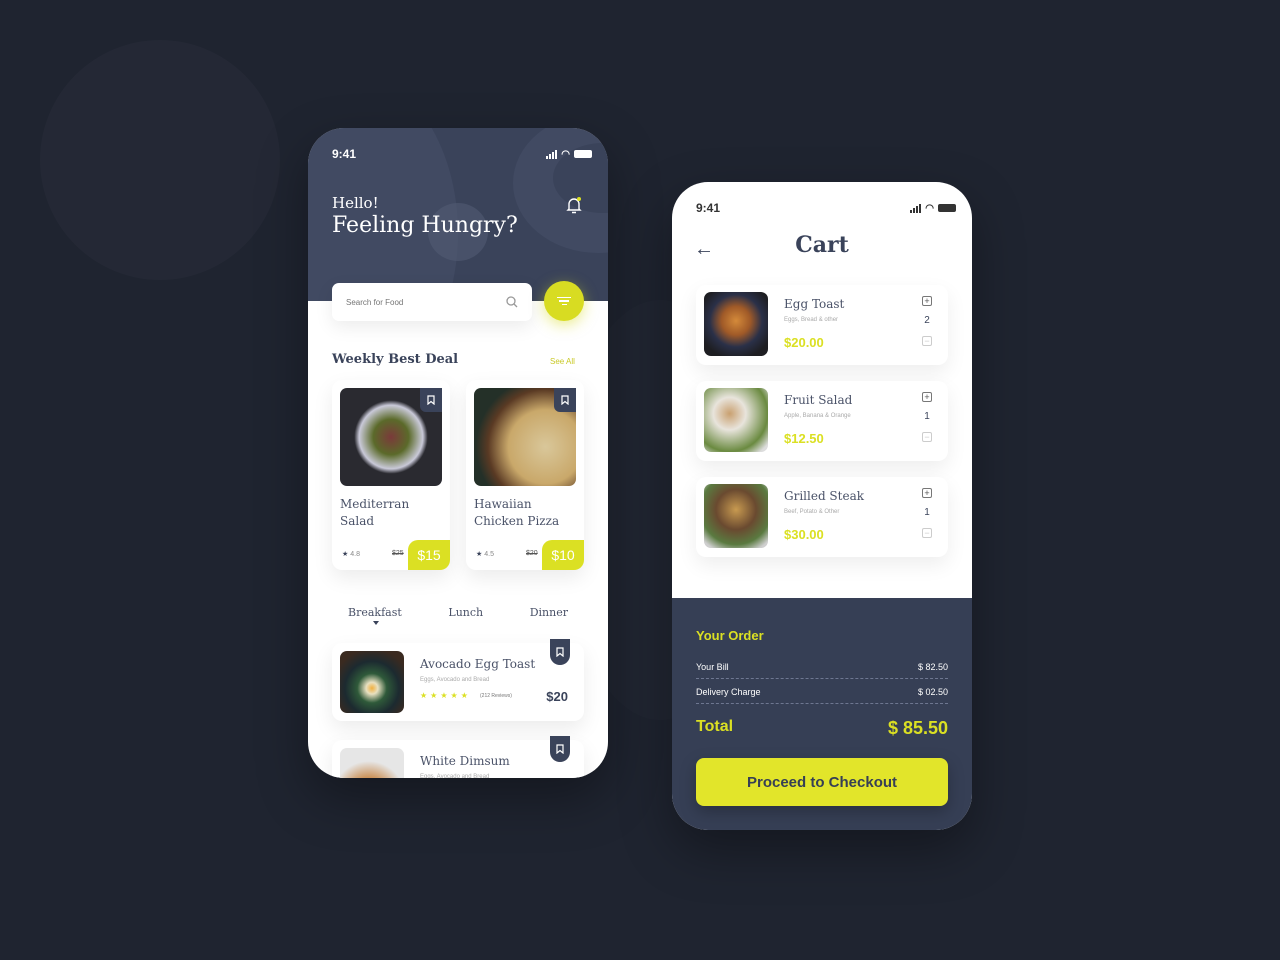 Image resolution: width=1280 pixels, height=960 pixels. What do you see at coordinates (416, 302) in the screenshot?
I see `search-input` at bounding box center [416, 302].